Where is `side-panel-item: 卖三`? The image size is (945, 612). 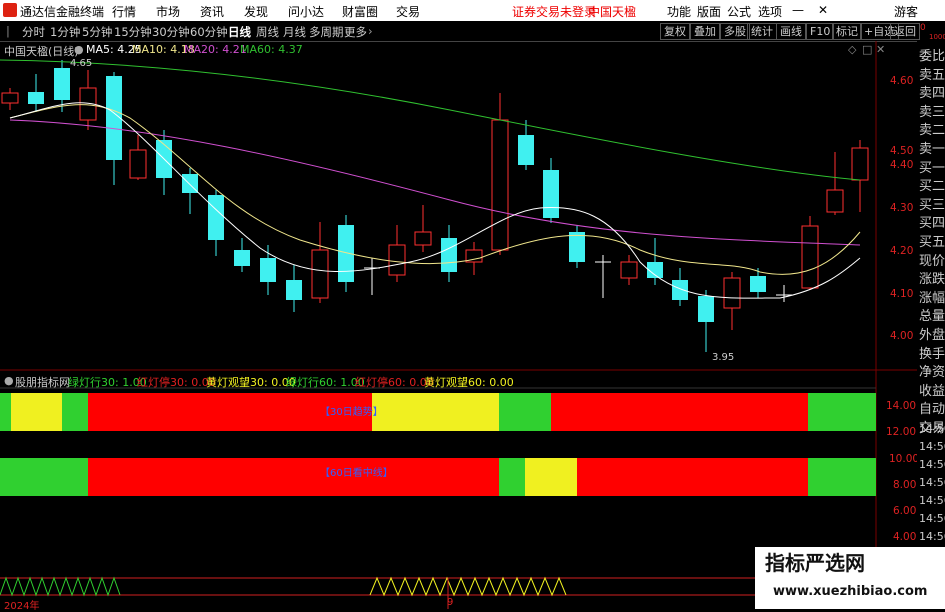
side-panel-item: 卖三 is located at coordinates (932, 110).